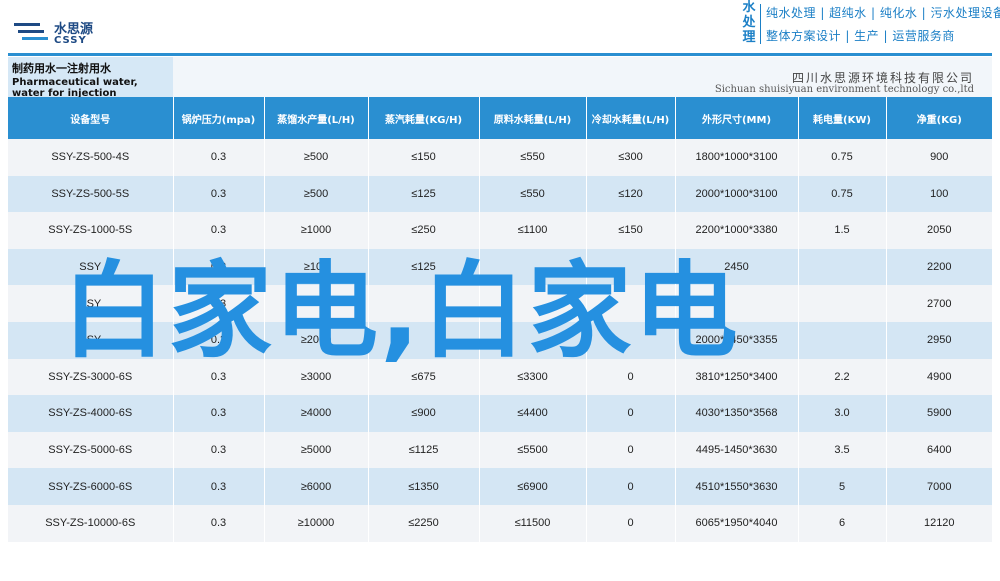 The height and width of the screenshot is (581, 1000). What do you see at coordinates (424, 157) in the screenshot?
I see `table-cell: ≤150` at bounding box center [424, 157].